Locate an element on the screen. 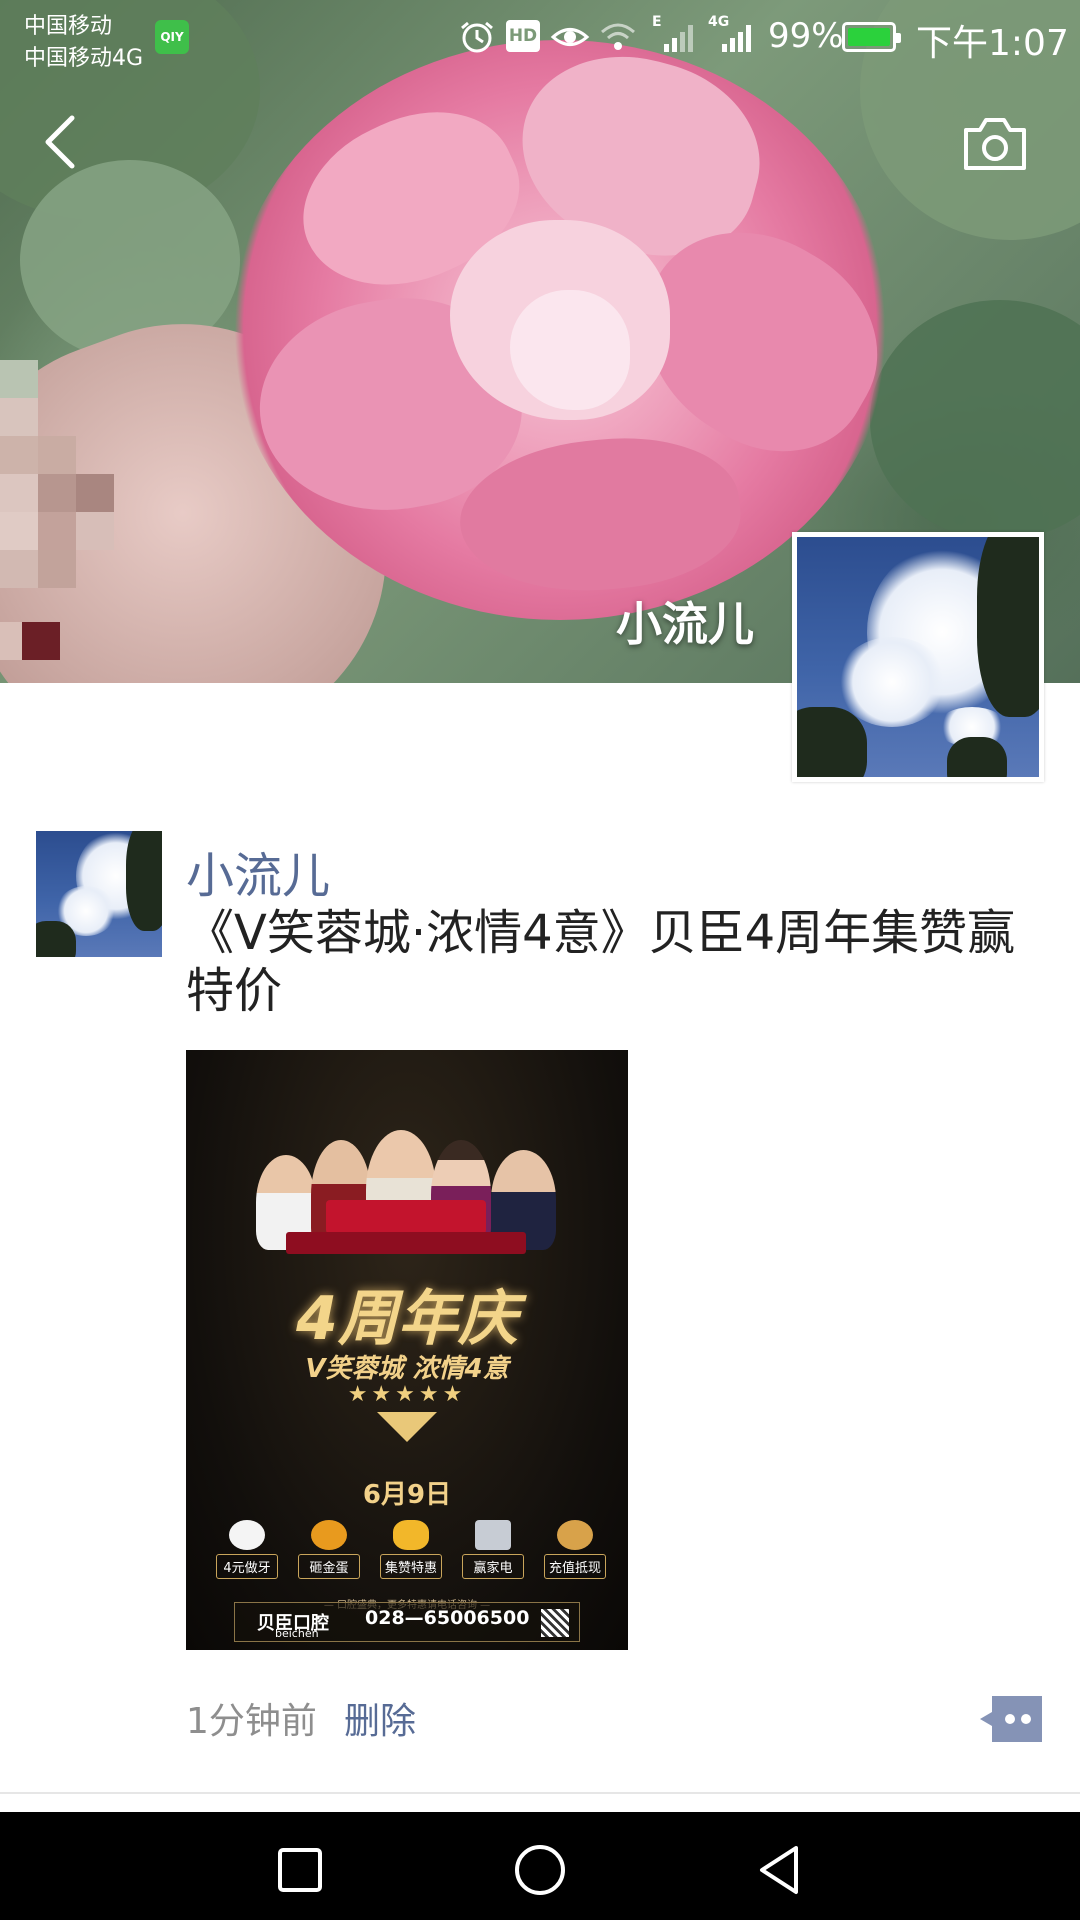 Image resolution: width=1080 pixels, height=1920 pixels. comment-more-icon is located at coordinates (1010, 1719).